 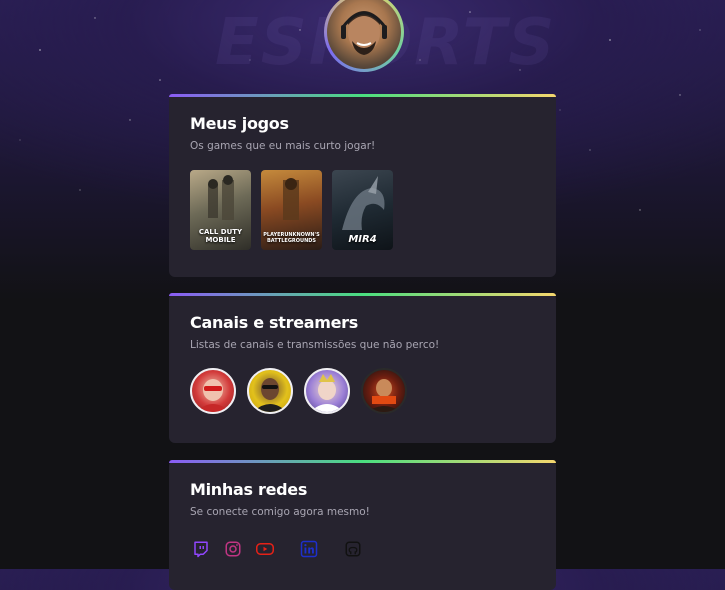 I want to click on game-cover-pubg: PLAYERUNKNOWN'S BATTLEGROUNDS, so click(x=291, y=210).